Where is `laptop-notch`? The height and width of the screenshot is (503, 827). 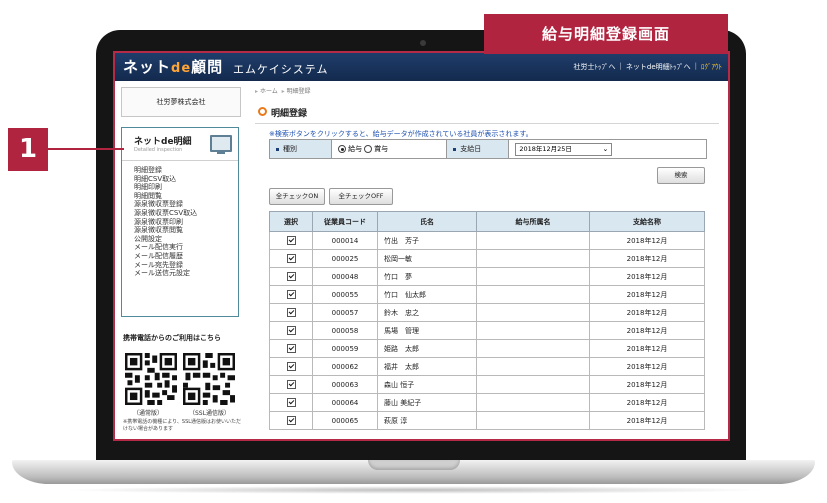
laptop-notch is located at coordinates (414, 465).